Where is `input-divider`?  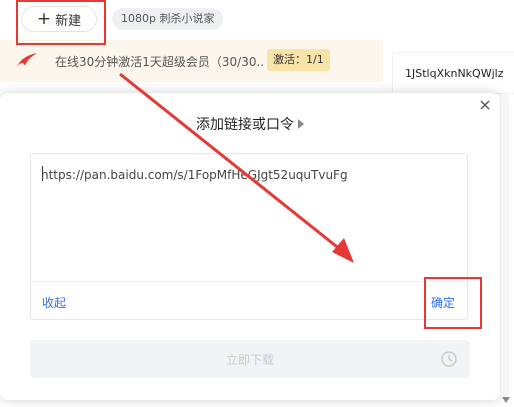 input-divider is located at coordinates (249, 281).